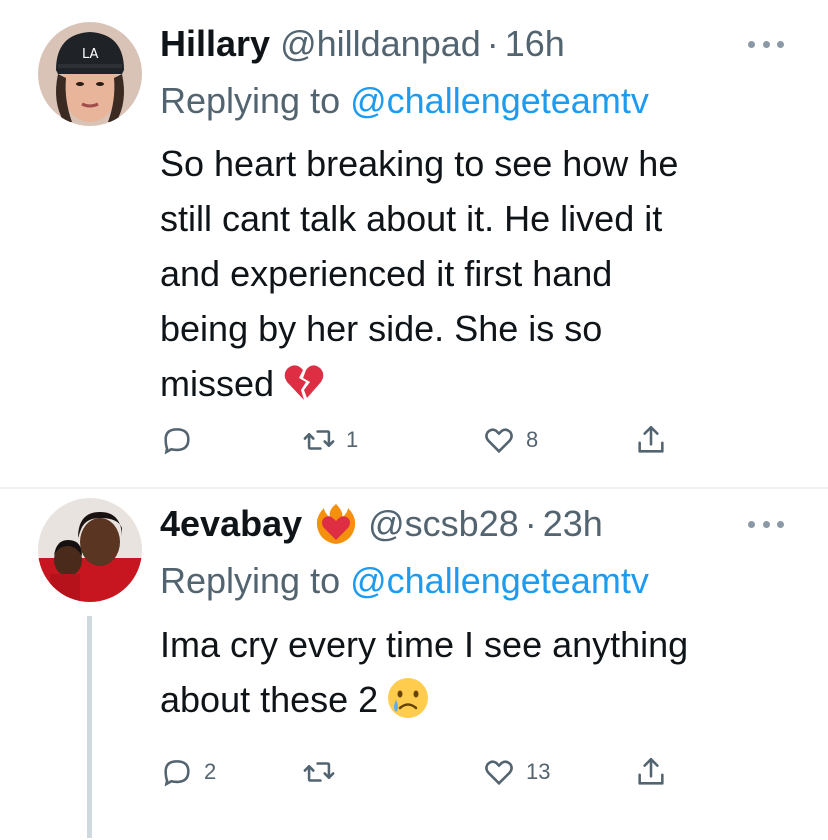 This screenshot has width=828, height=840. I want to click on tweet-text-line: Ima cry every time I see anything, so click(424, 644).